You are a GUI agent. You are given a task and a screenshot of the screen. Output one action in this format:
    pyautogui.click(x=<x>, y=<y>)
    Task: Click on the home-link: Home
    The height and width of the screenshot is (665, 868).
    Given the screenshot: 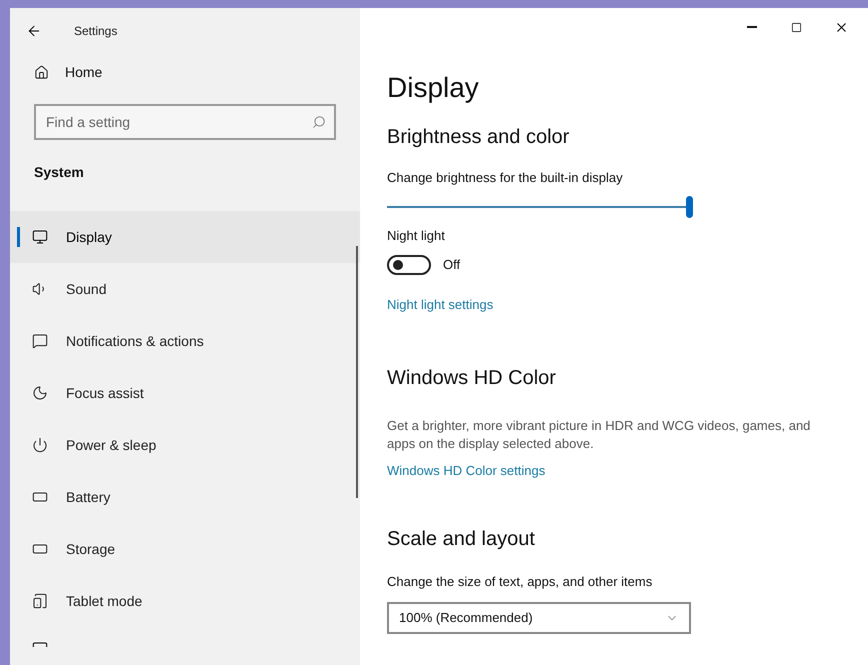 What is the action you would take?
    pyautogui.click(x=185, y=72)
    